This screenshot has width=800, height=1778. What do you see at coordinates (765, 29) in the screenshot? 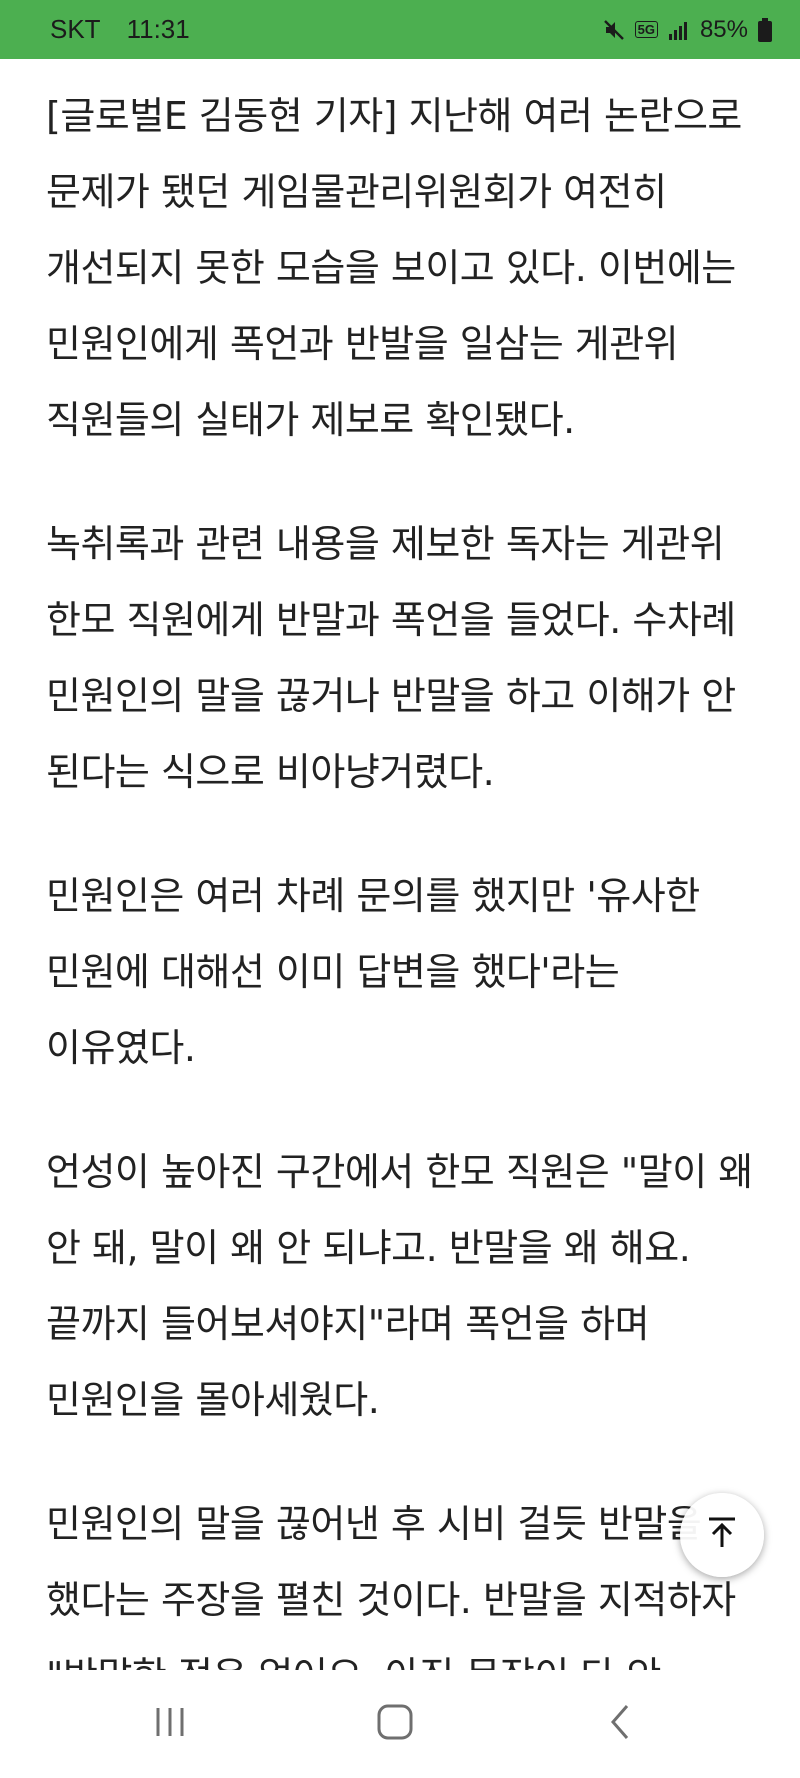
I see `battery-icon` at bounding box center [765, 29].